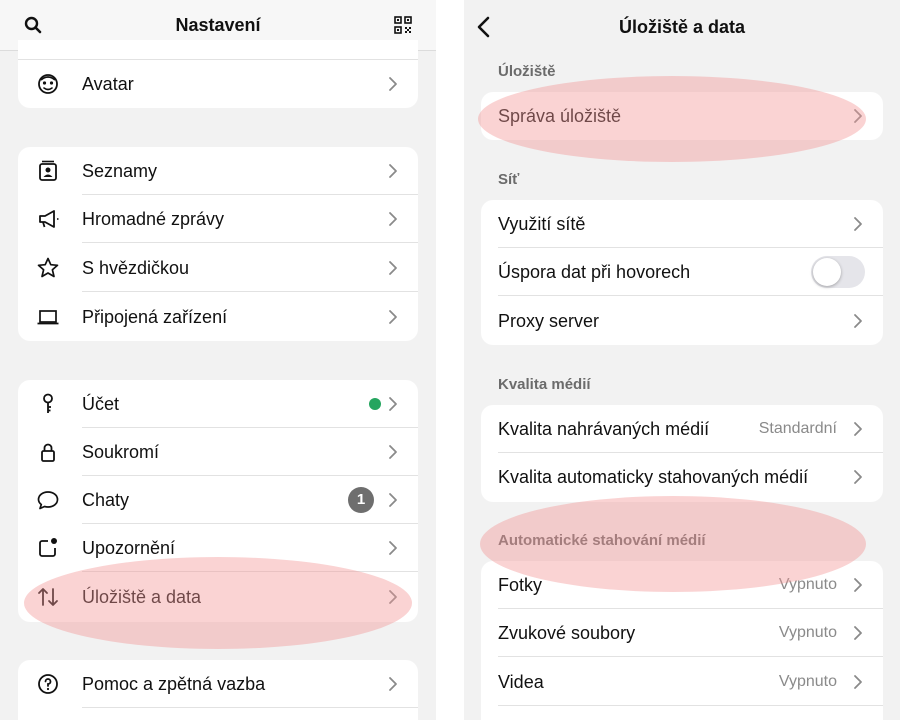  I want to click on row-label: Úspora dat při hovorech, so click(594, 272).